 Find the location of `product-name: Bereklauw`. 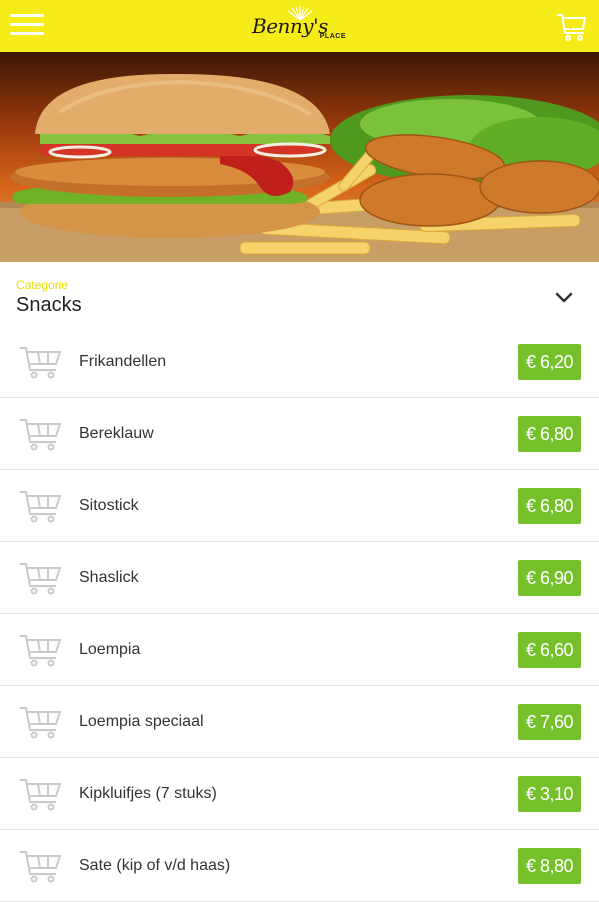

product-name: Bereklauw is located at coordinates (116, 433).